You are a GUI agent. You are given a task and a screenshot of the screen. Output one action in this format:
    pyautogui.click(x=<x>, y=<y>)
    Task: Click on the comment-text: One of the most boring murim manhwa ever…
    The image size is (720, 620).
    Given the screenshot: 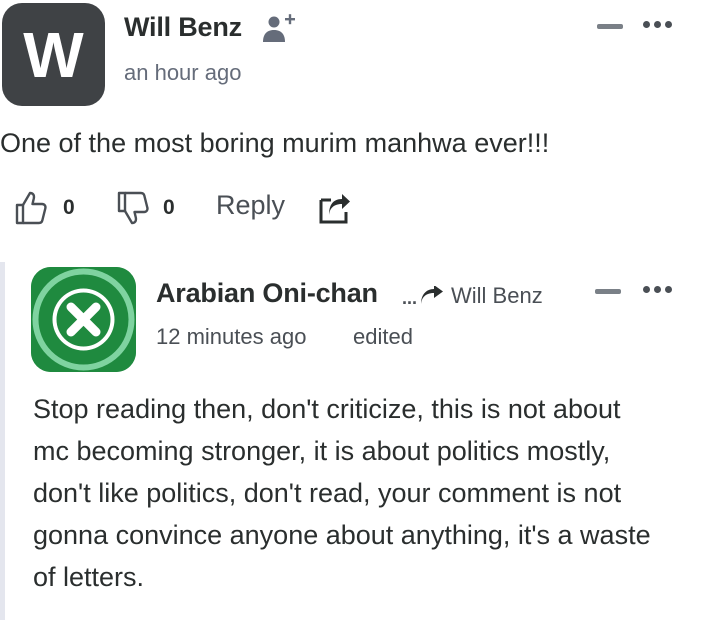 What is the action you would take?
    pyautogui.click(x=275, y=143)
    